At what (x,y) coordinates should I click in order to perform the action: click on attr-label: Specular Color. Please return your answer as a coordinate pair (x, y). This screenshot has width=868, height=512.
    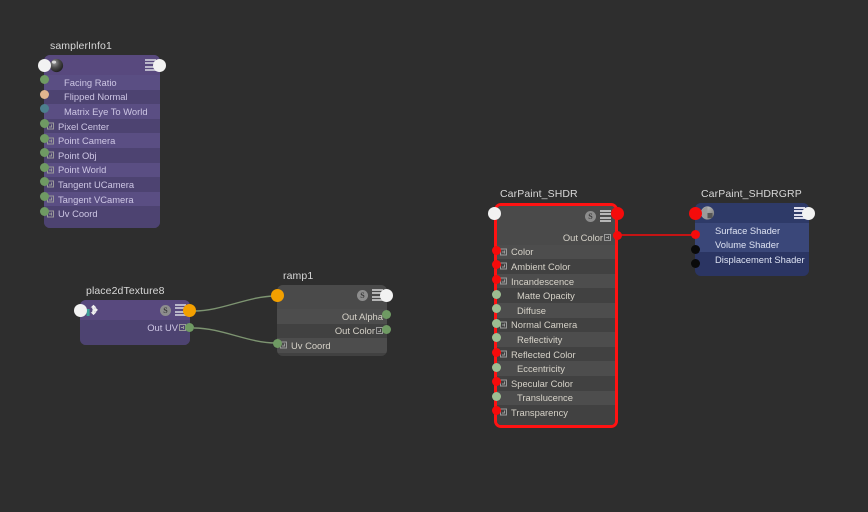
    Looking at the image, I should click on (542, 383).